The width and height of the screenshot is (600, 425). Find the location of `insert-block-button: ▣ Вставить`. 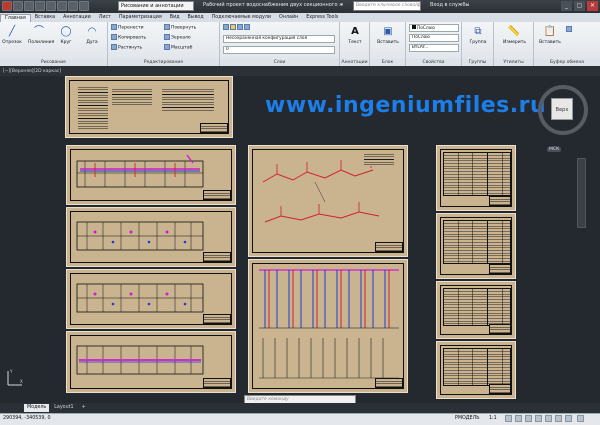

insert-block-button: ▣ Вставить is located at coordinates (388, 40).